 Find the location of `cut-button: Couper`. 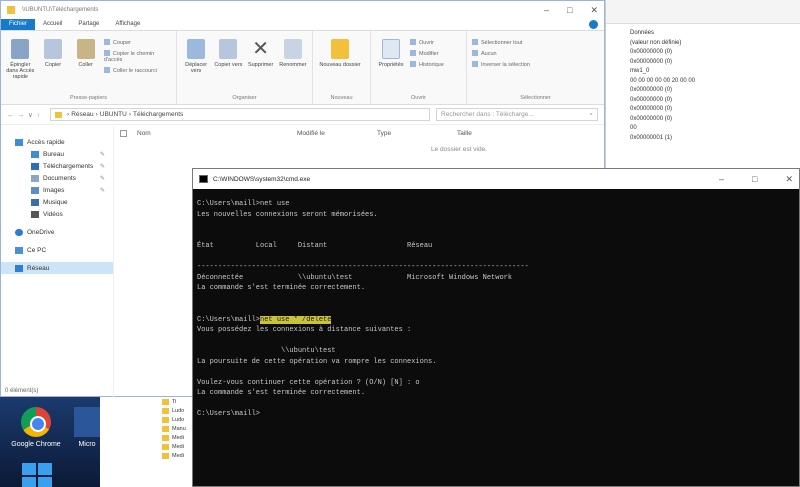

cut-button: Couper is located at coordinates (137, 42).